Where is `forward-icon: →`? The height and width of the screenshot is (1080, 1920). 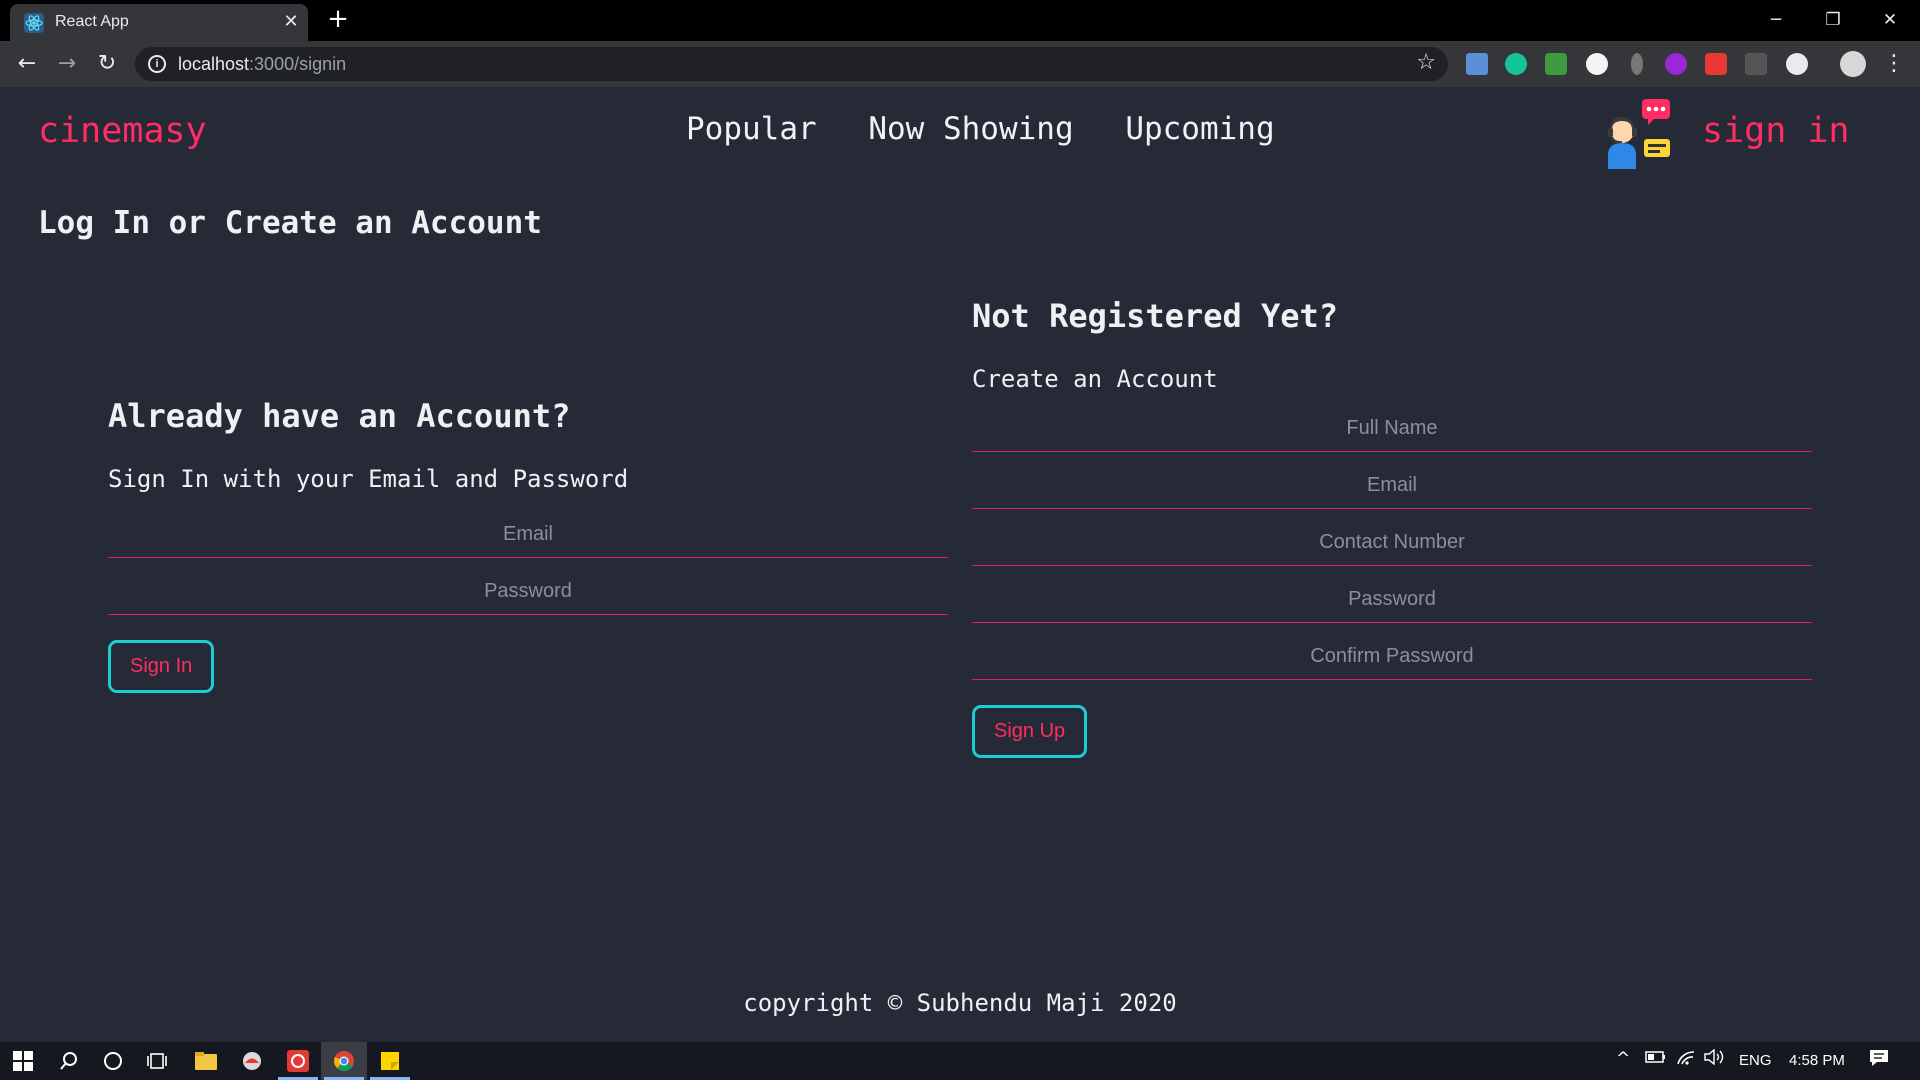
forward-icon: → is located at coordinates (67, 64).